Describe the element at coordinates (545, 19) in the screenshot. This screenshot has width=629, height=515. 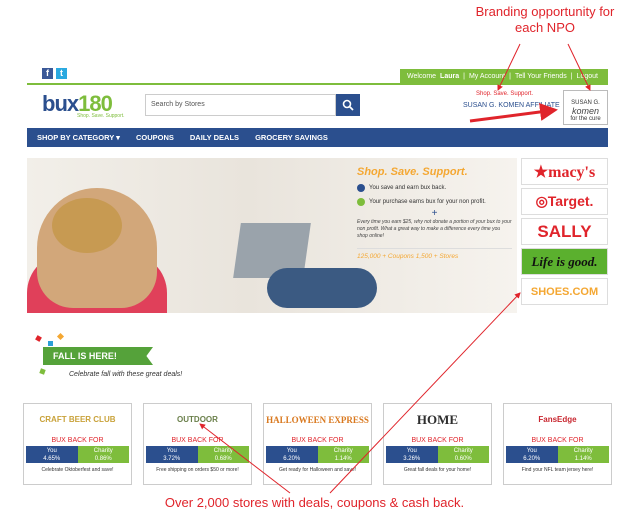
I see `branding-annotation: Branding opportunity for each NPO` at that location.